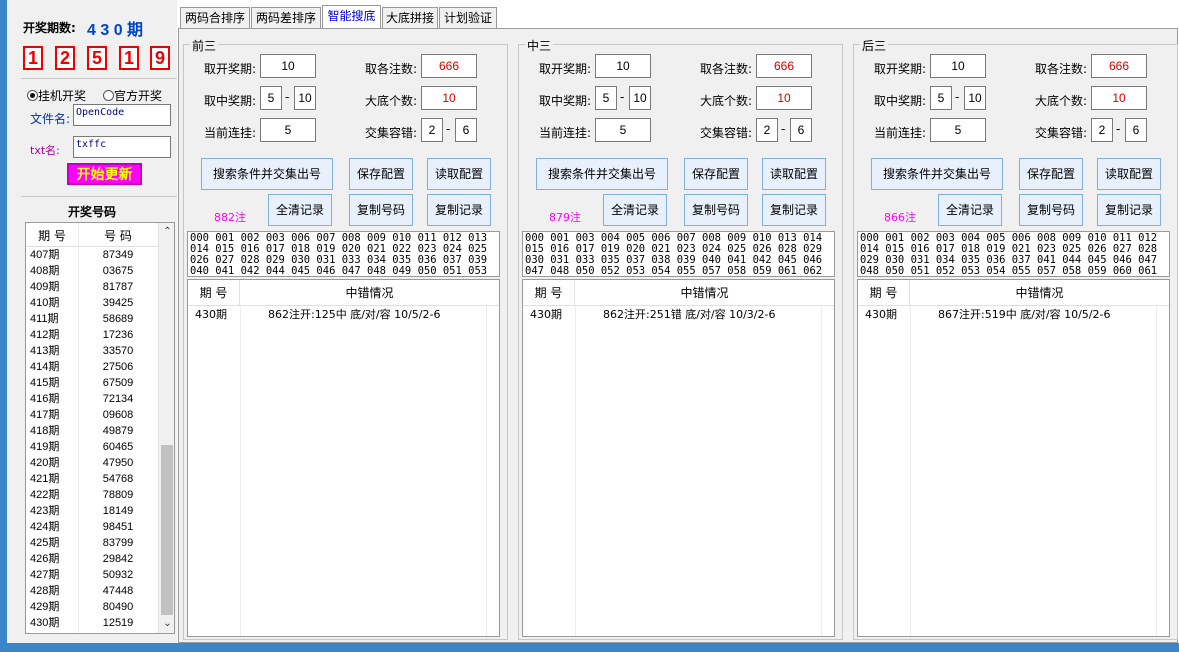  I want to click on table-row: 430期 862注开:125中 底/对/容 10/5/2-6, so click(343, 315).